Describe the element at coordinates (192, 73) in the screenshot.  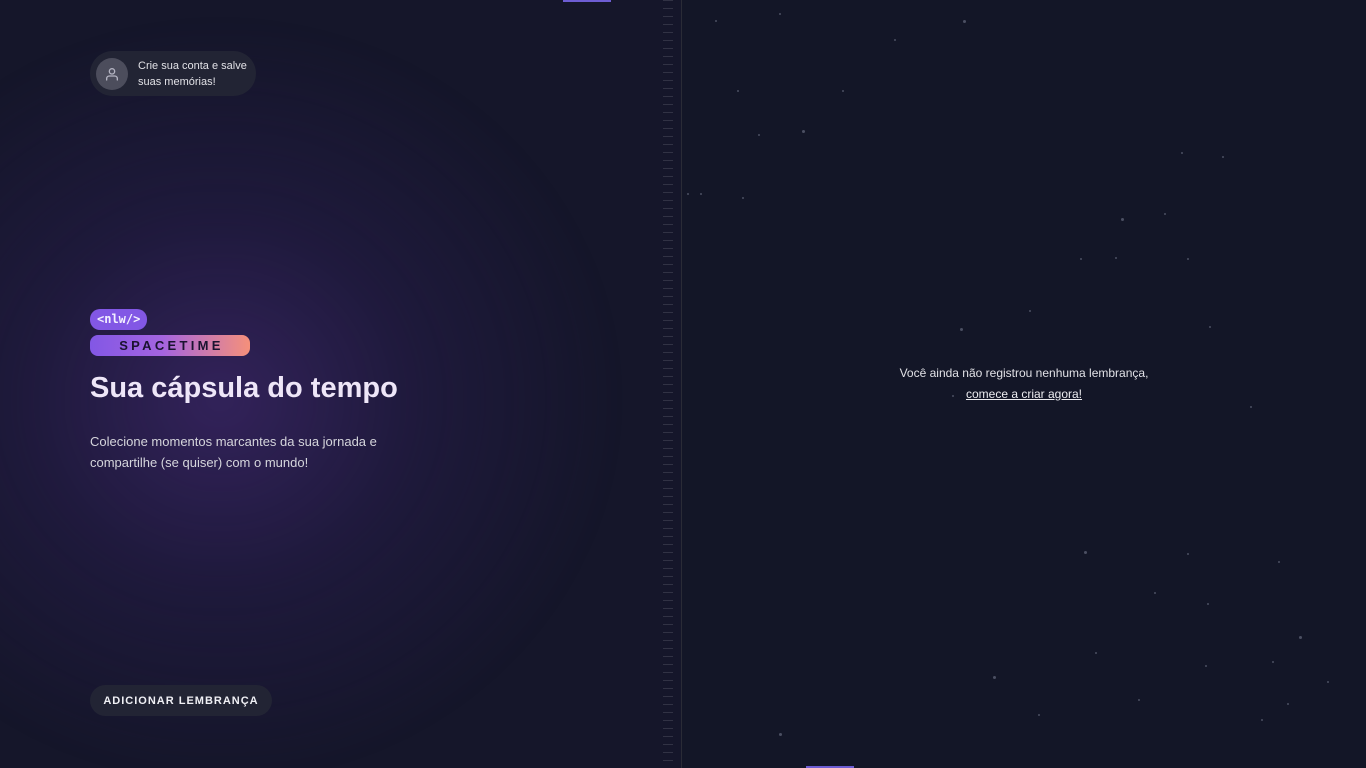
I see `sign-in-text: Crie sua conta e salve suas memórias!` at that location.